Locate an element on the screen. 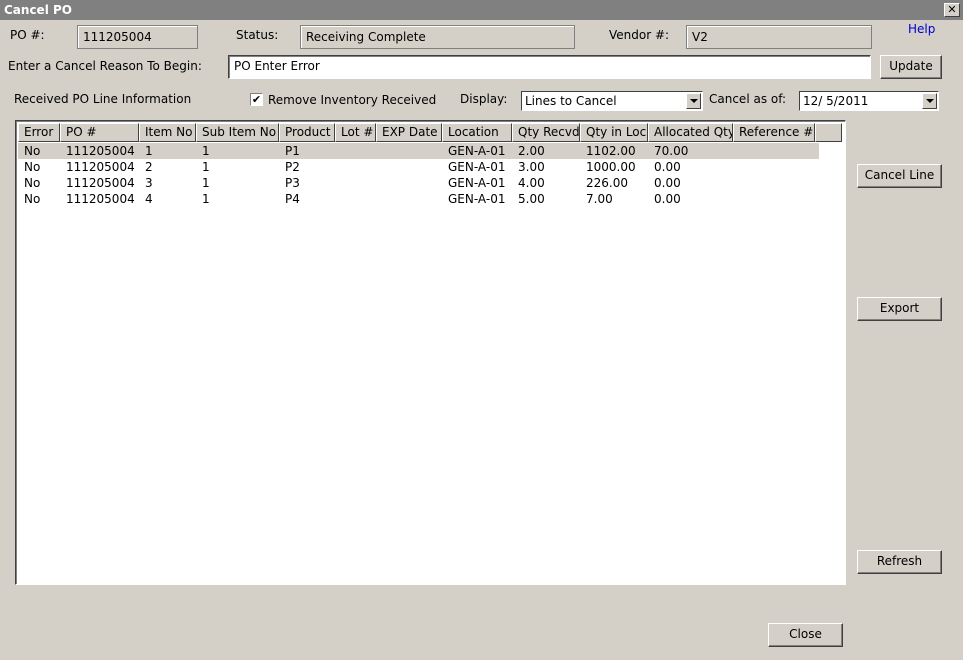 This screenshot has width=963, height=660. column-header-location: Location is located at coordinates (477, 132).